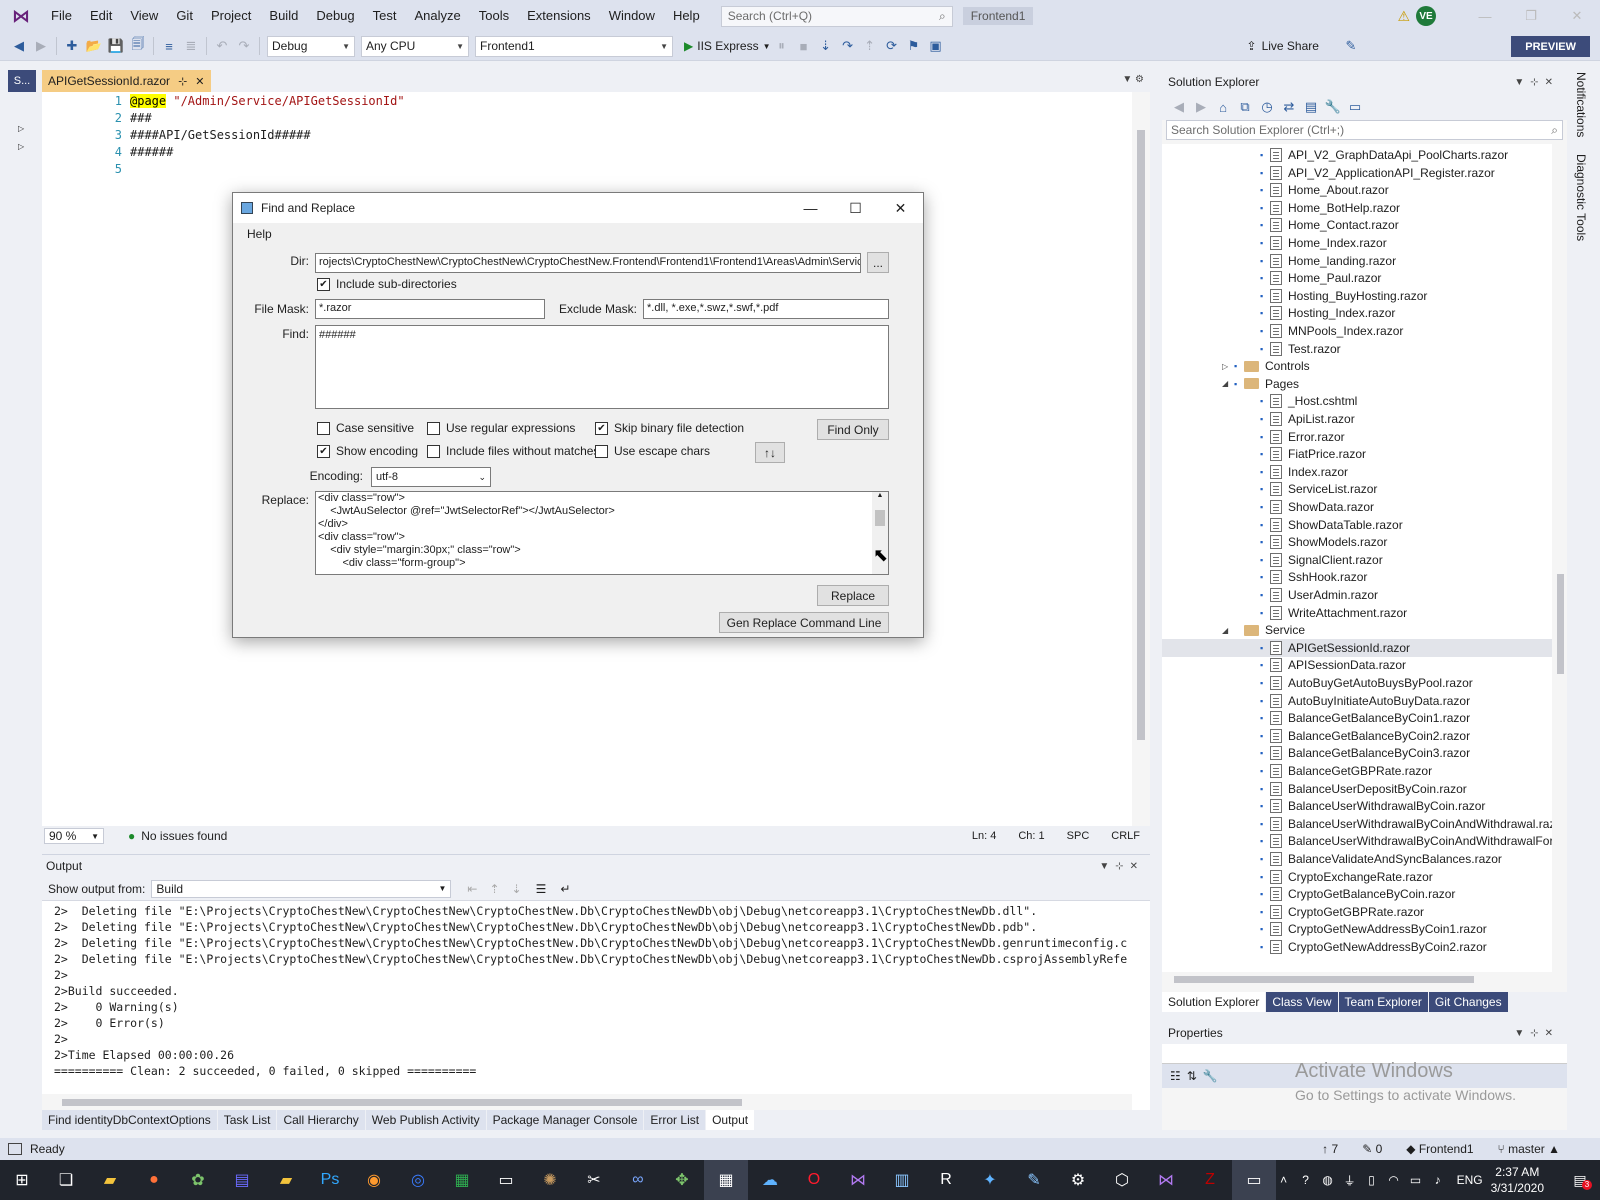  I want to click on dialog-minimize-button: —, so click(810, 208).